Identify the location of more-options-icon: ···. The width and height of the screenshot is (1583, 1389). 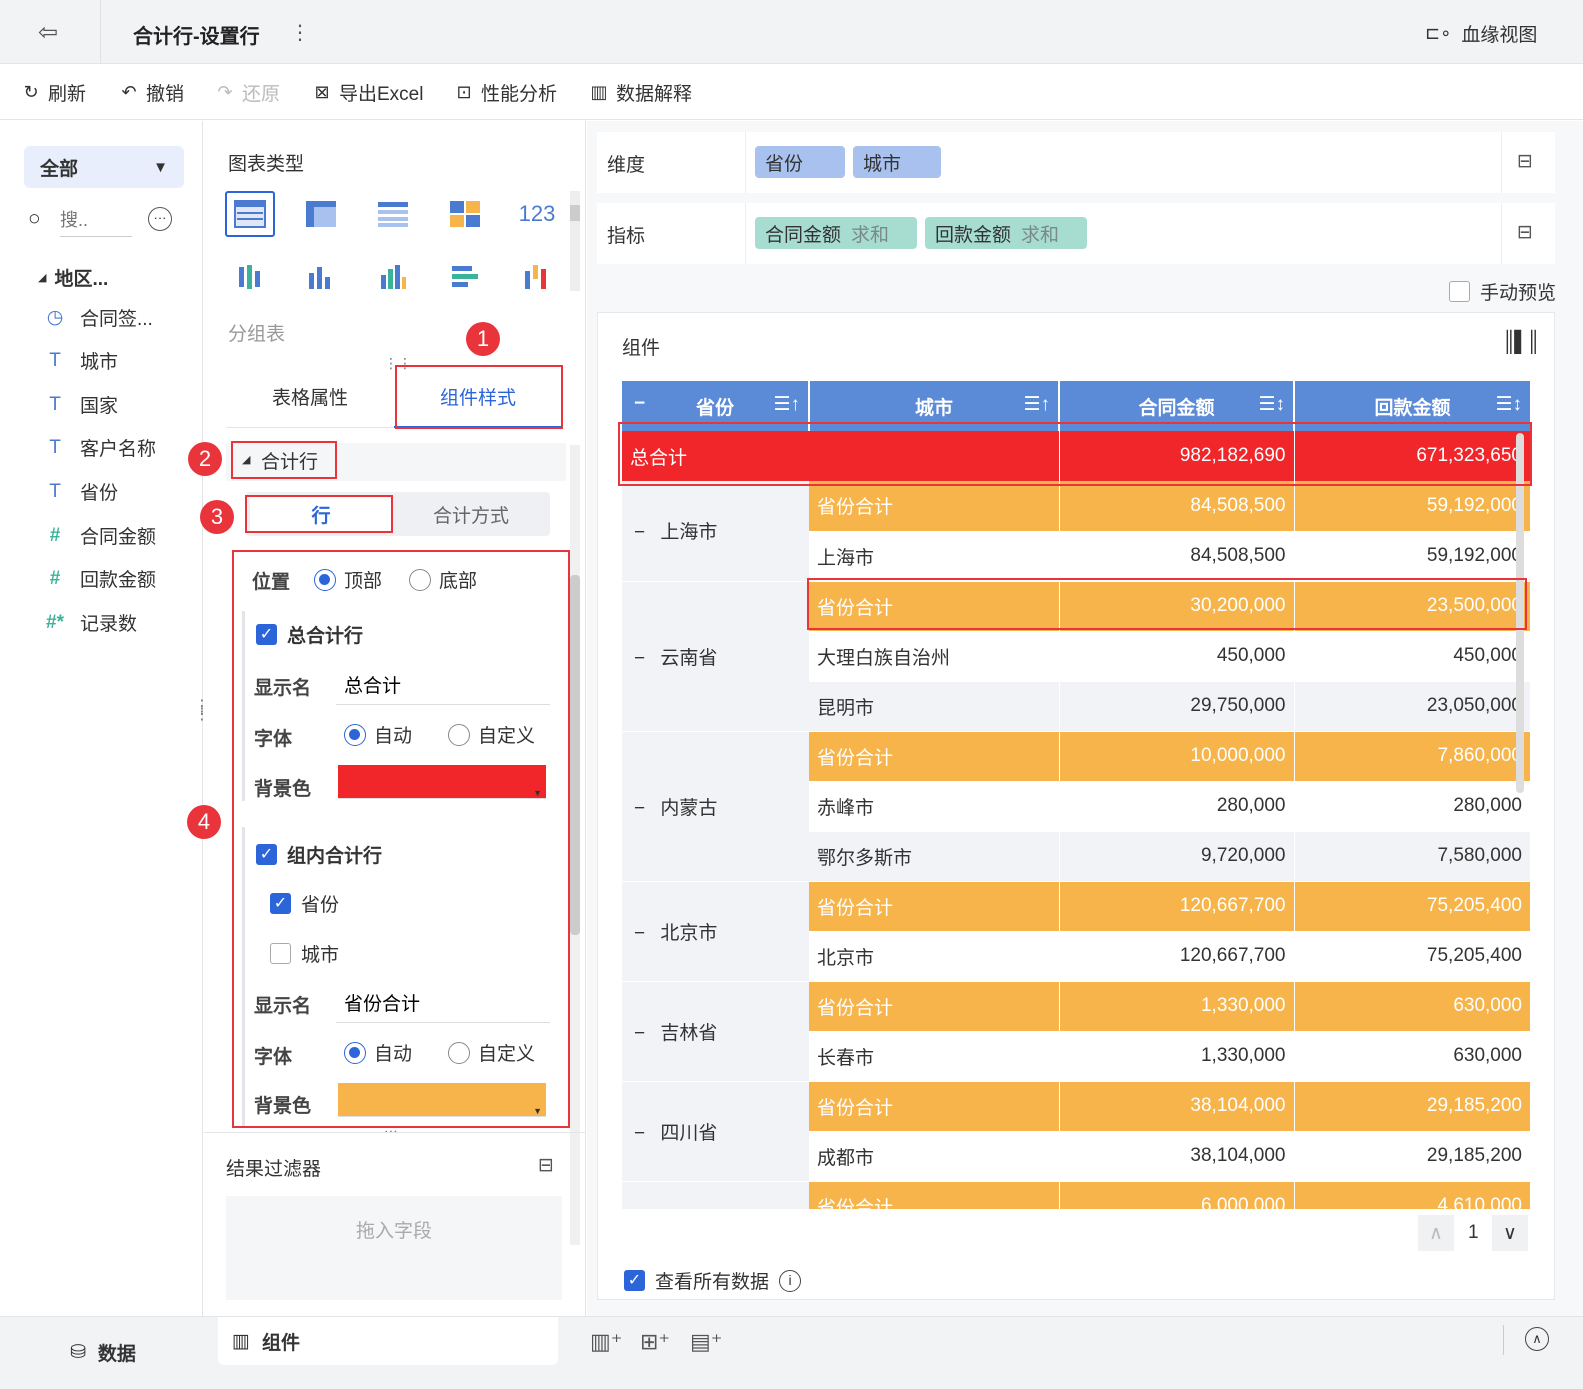
(160, 219).